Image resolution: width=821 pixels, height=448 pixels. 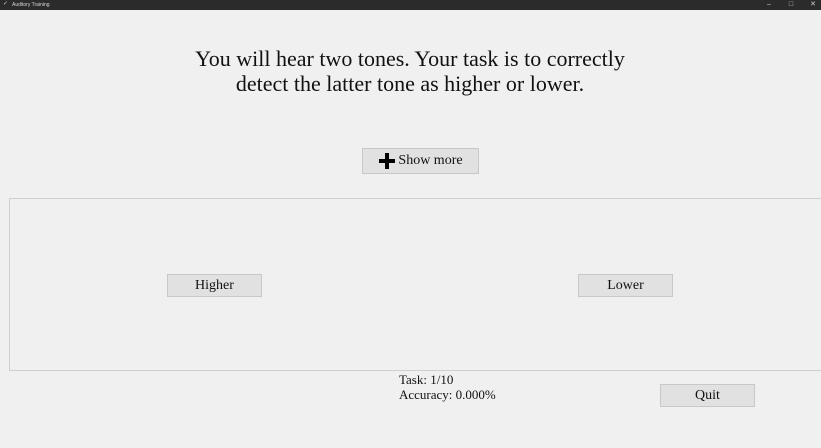 I want to click on window-title: Auditory Training, so click(x=31, y=5).